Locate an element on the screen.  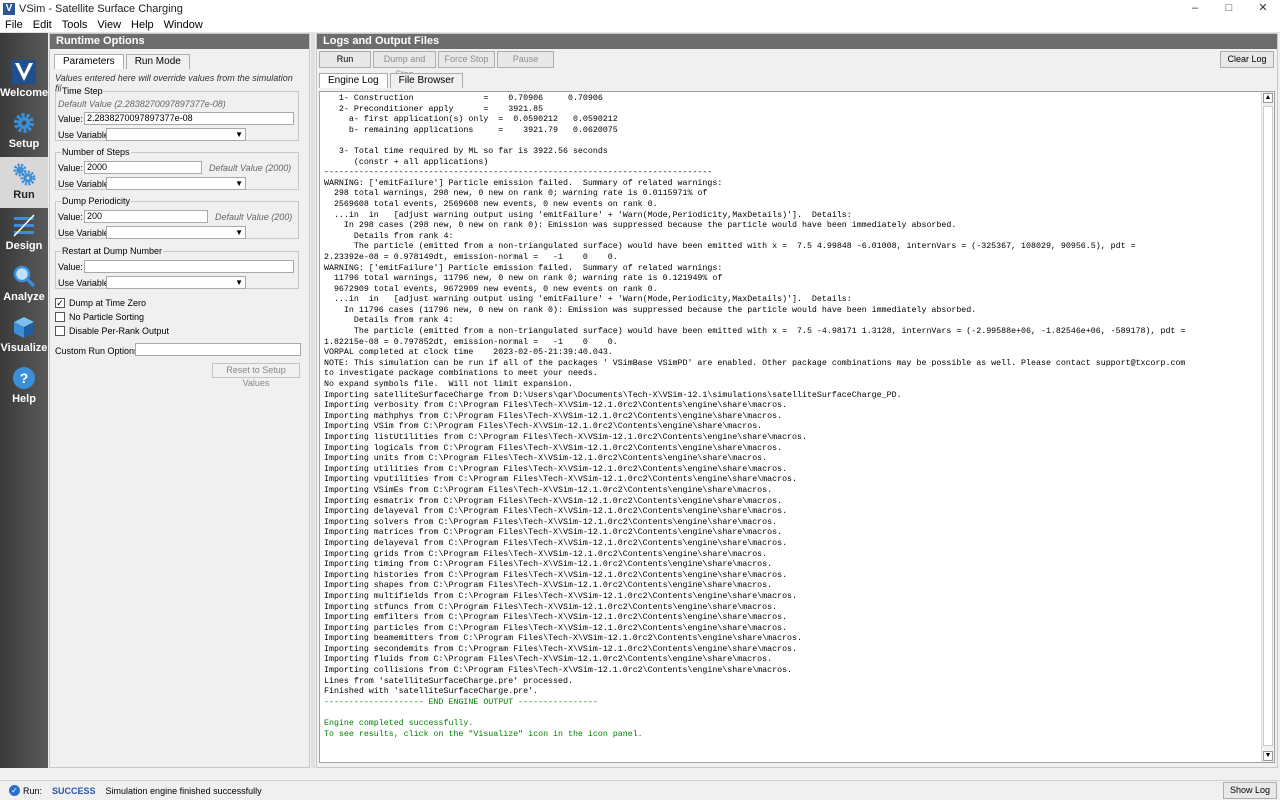
chevron-down-icon: ▼ is located at coordinates (239, 232).